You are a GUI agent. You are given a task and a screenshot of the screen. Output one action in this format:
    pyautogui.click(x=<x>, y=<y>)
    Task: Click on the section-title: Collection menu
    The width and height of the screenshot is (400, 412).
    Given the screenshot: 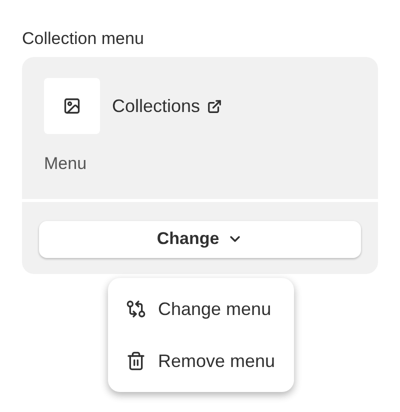 What is the action you would take?
    pyautogui.click(x=83, y=39)
    